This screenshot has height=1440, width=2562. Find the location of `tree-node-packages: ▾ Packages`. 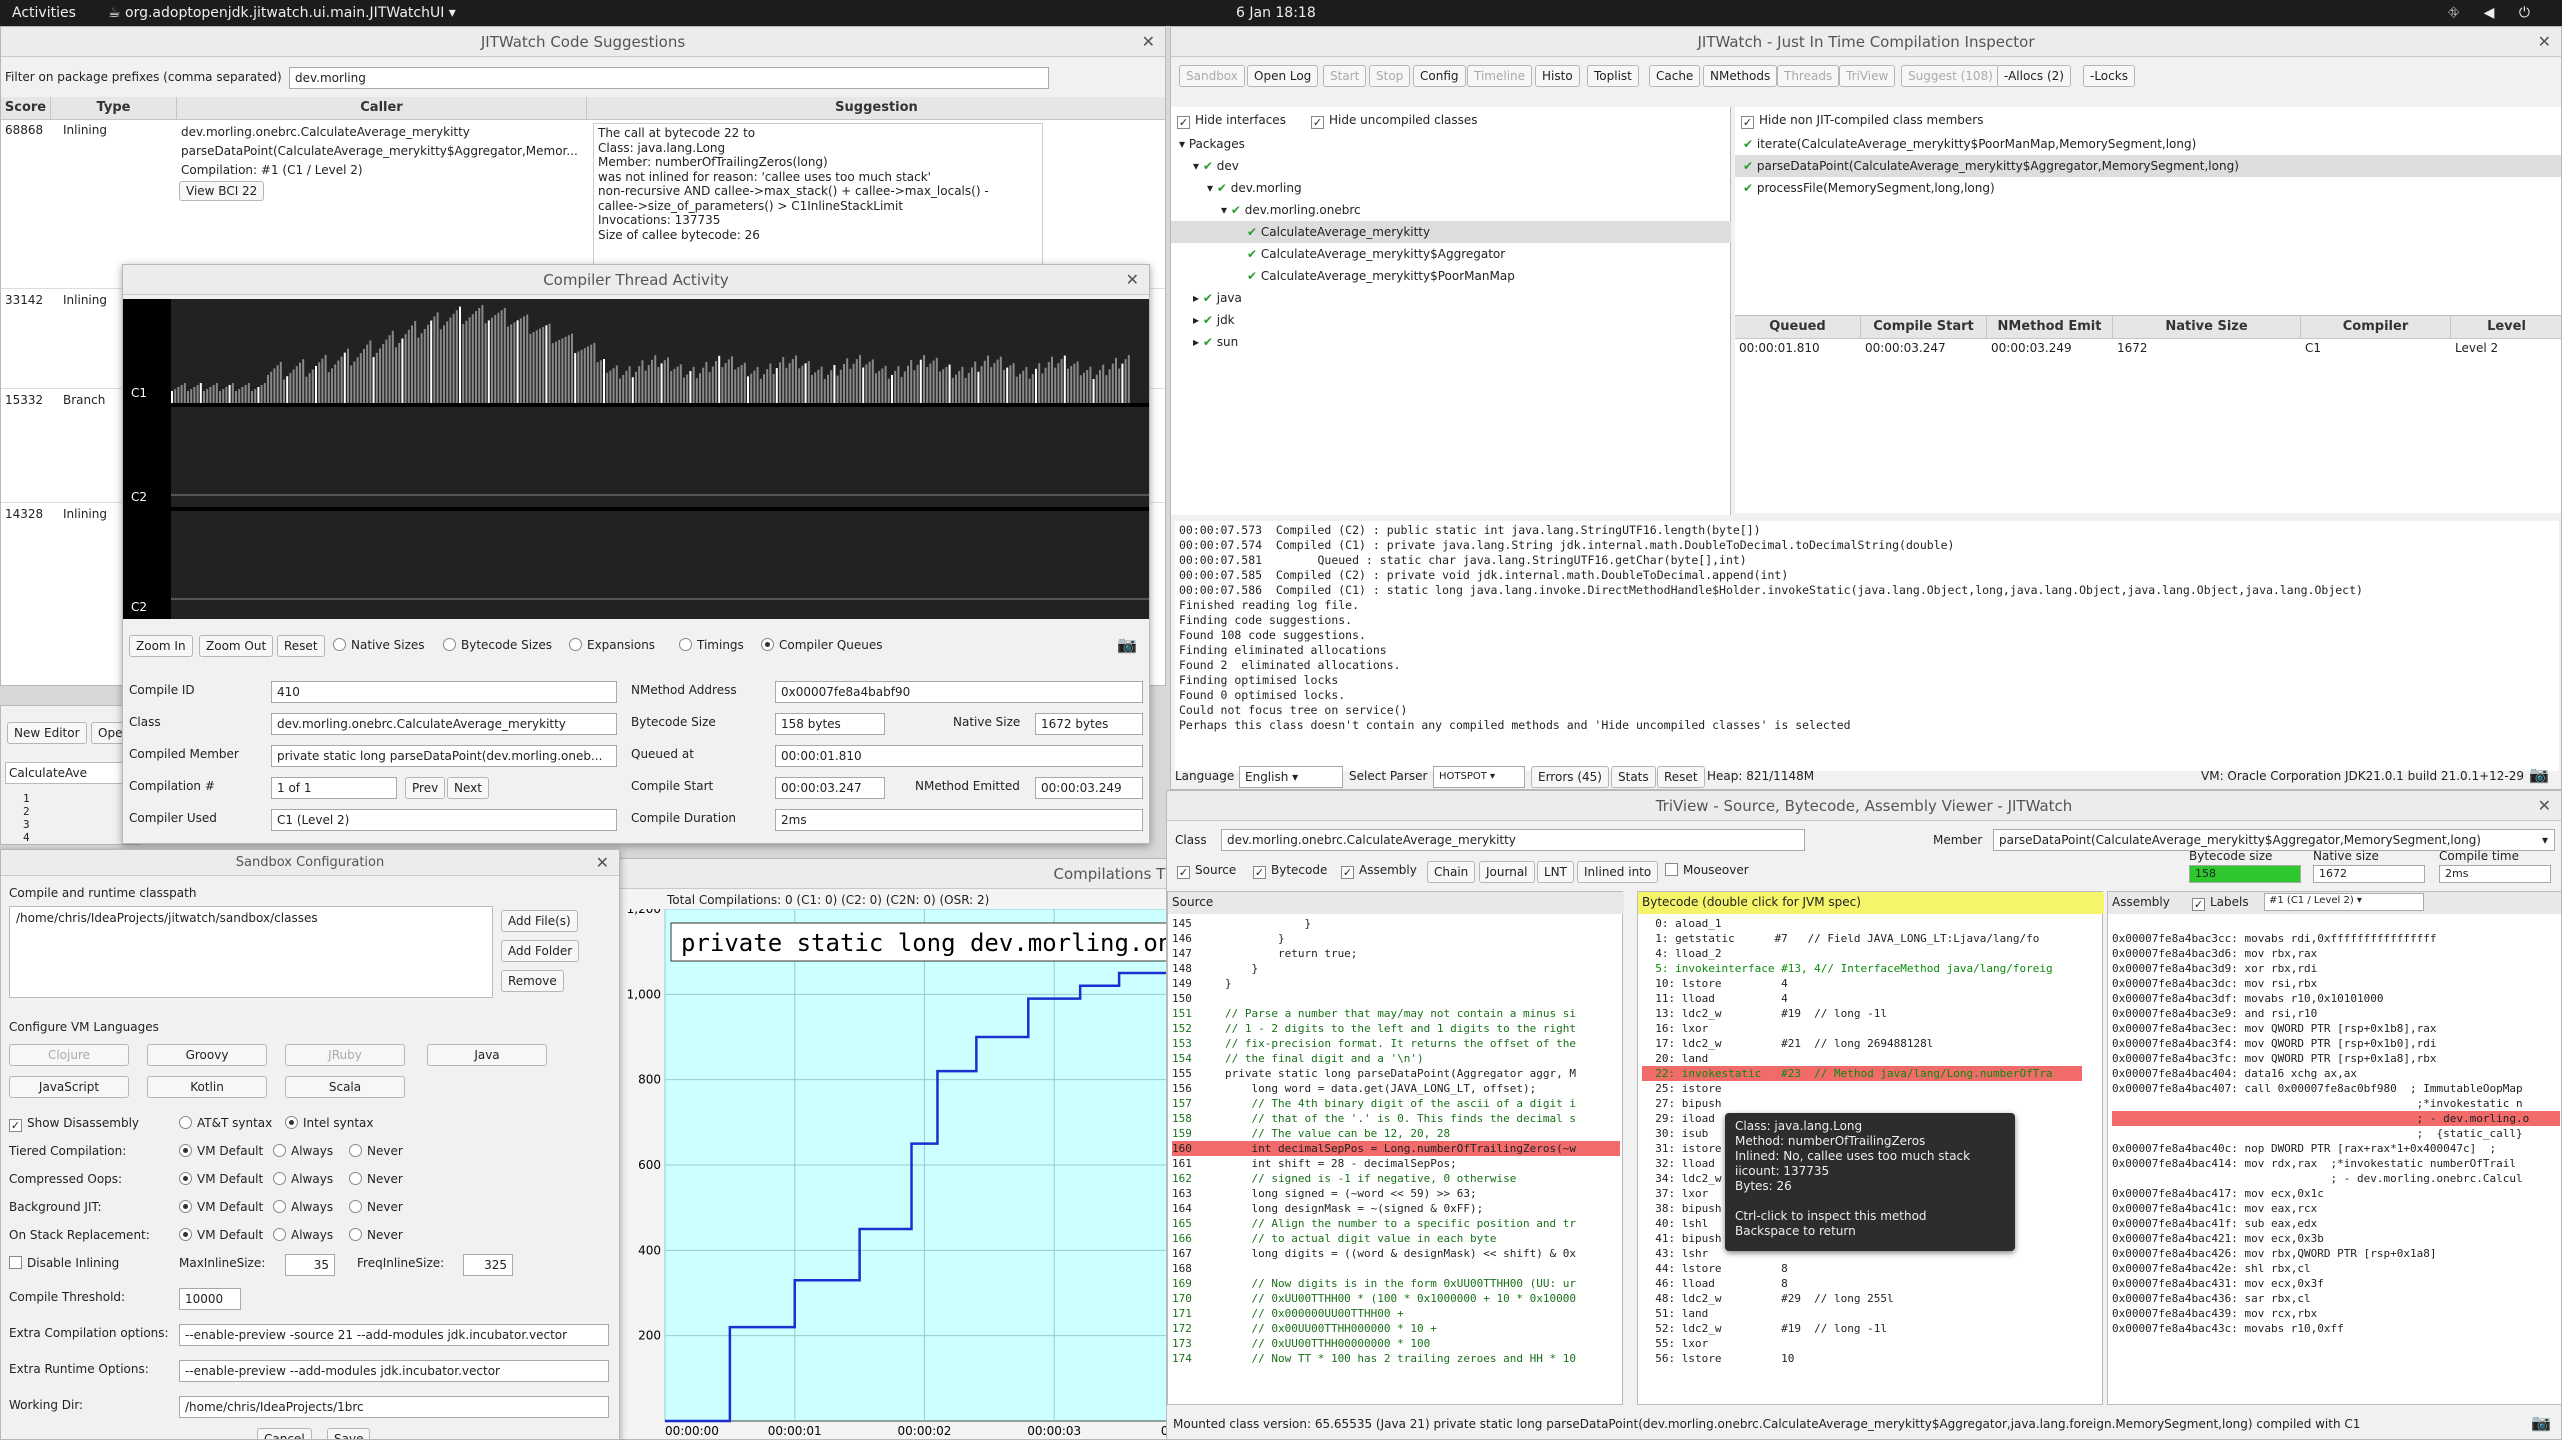

tree-node-packages: ▾ Packages is located at coordinates (1451, 144).